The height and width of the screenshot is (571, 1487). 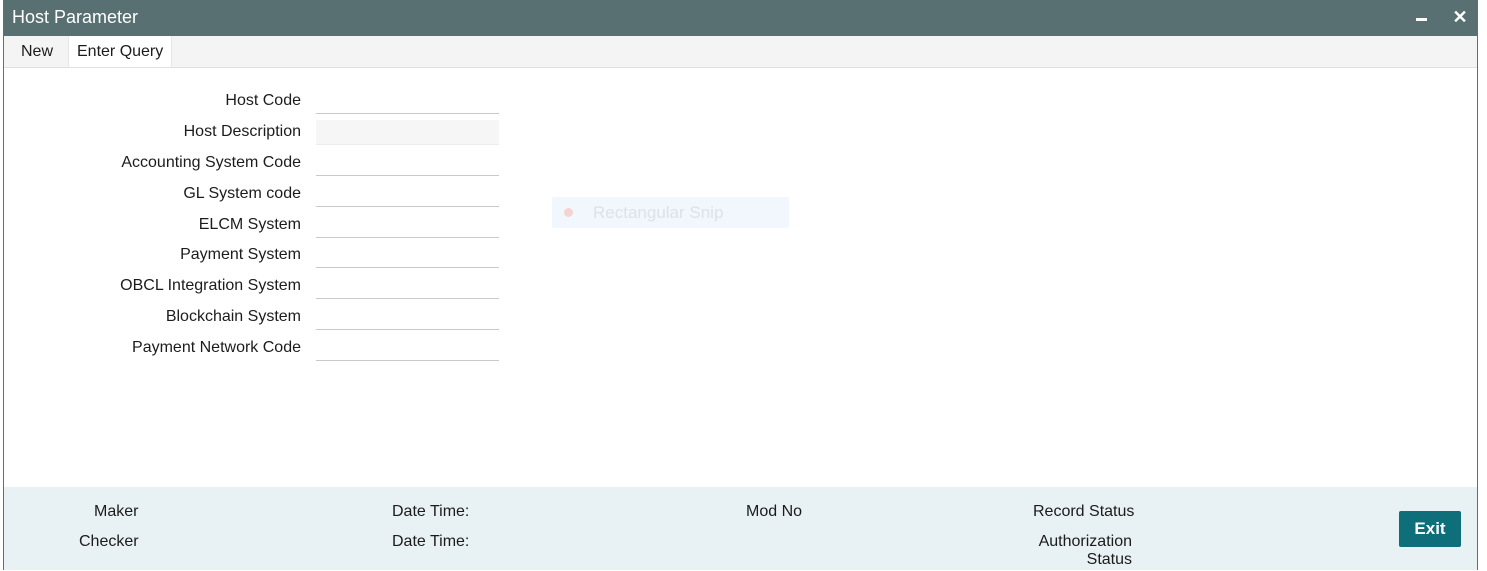 I want to click on form-row-payment-system: Payment System, so click(x=254, y=255).